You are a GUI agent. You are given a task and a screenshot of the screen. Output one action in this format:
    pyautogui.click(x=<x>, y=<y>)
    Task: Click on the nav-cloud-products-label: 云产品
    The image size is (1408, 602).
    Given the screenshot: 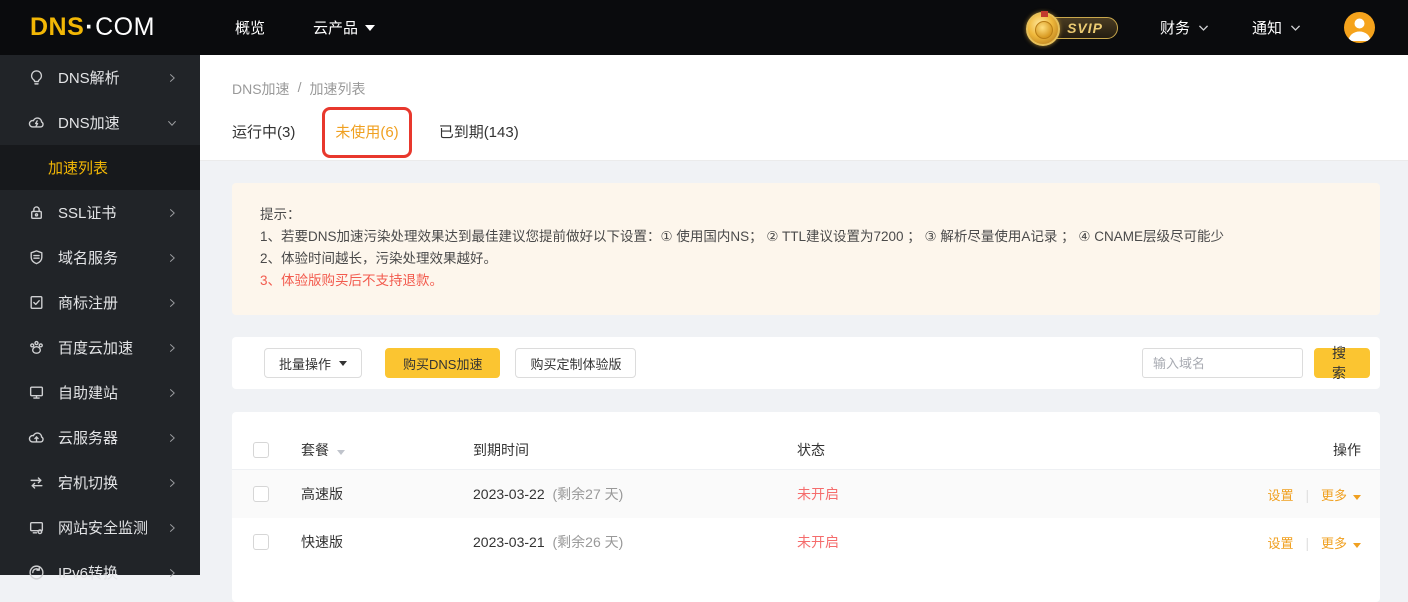 What is the action you would take?
    pyautogui.click(x=335, y=28)
    